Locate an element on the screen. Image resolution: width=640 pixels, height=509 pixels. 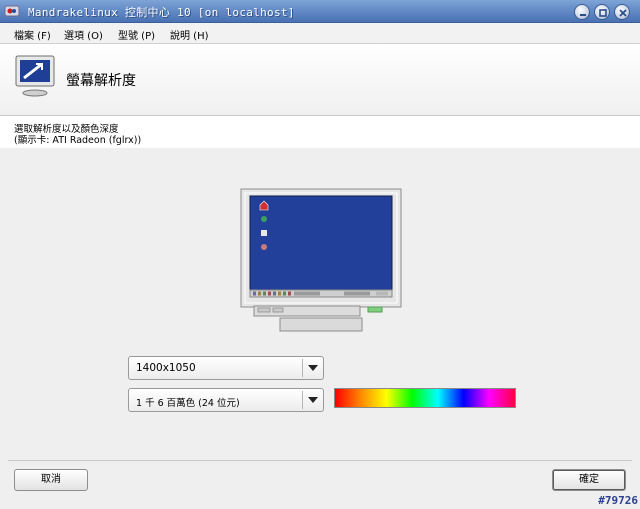
graphics-card-info: (顯示卡: ATI Radeon (fglrx)) is located at coordinates (78, 140).